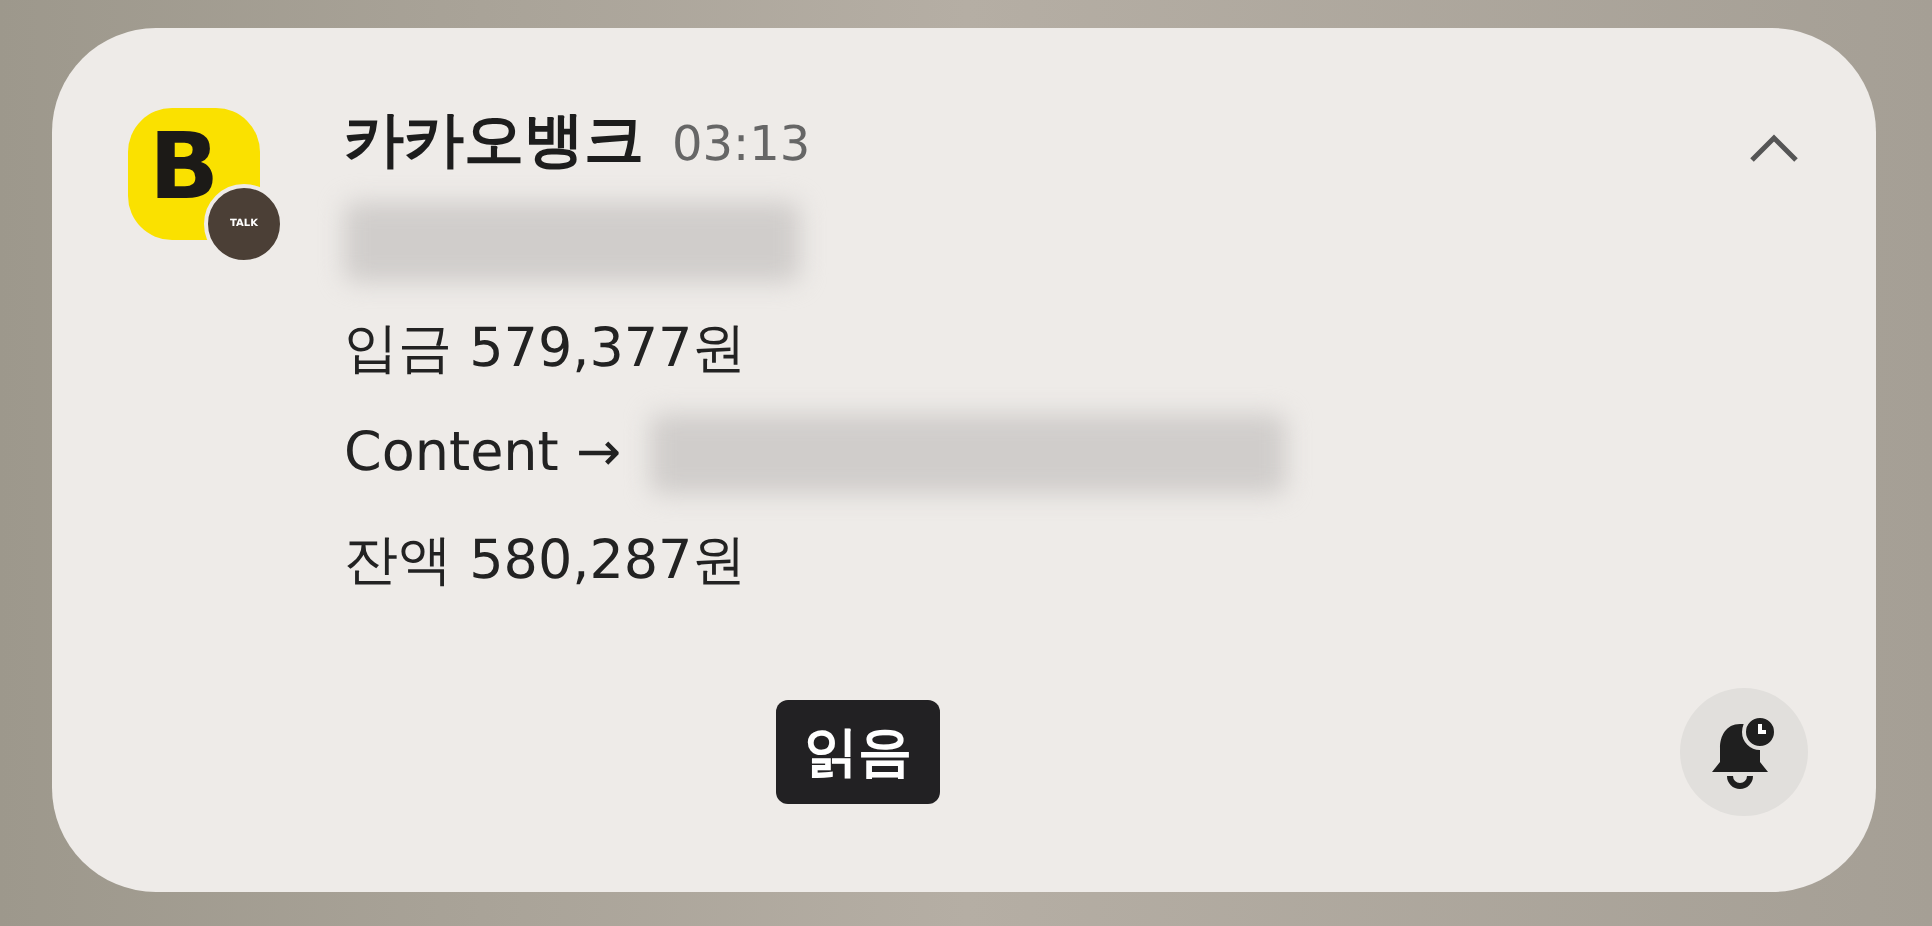 This screenshot has height=926, width=1932. I want to click on message-line: 입금 579,377원, so click(545, 349).